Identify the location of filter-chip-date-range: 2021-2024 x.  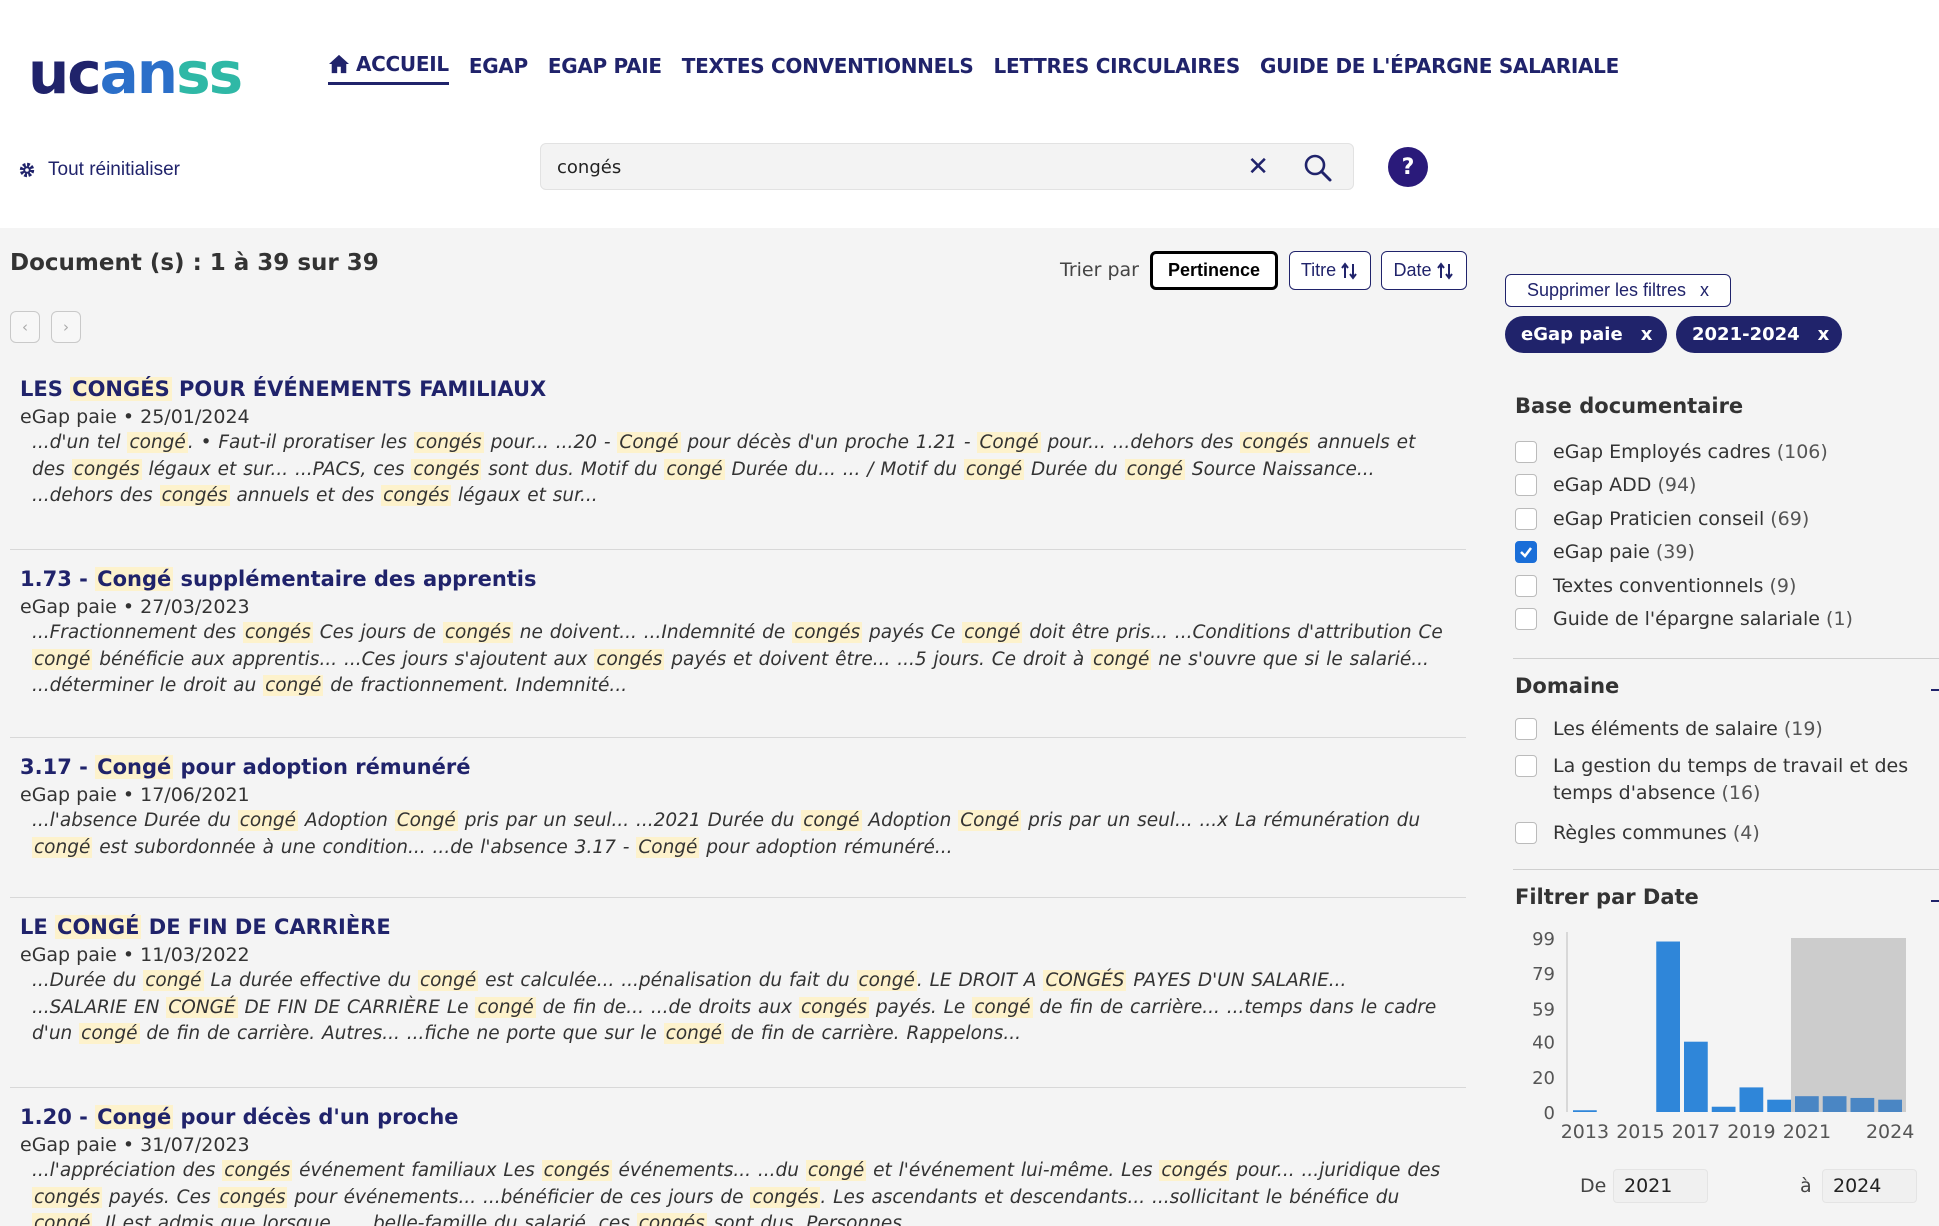
(1759, 334).